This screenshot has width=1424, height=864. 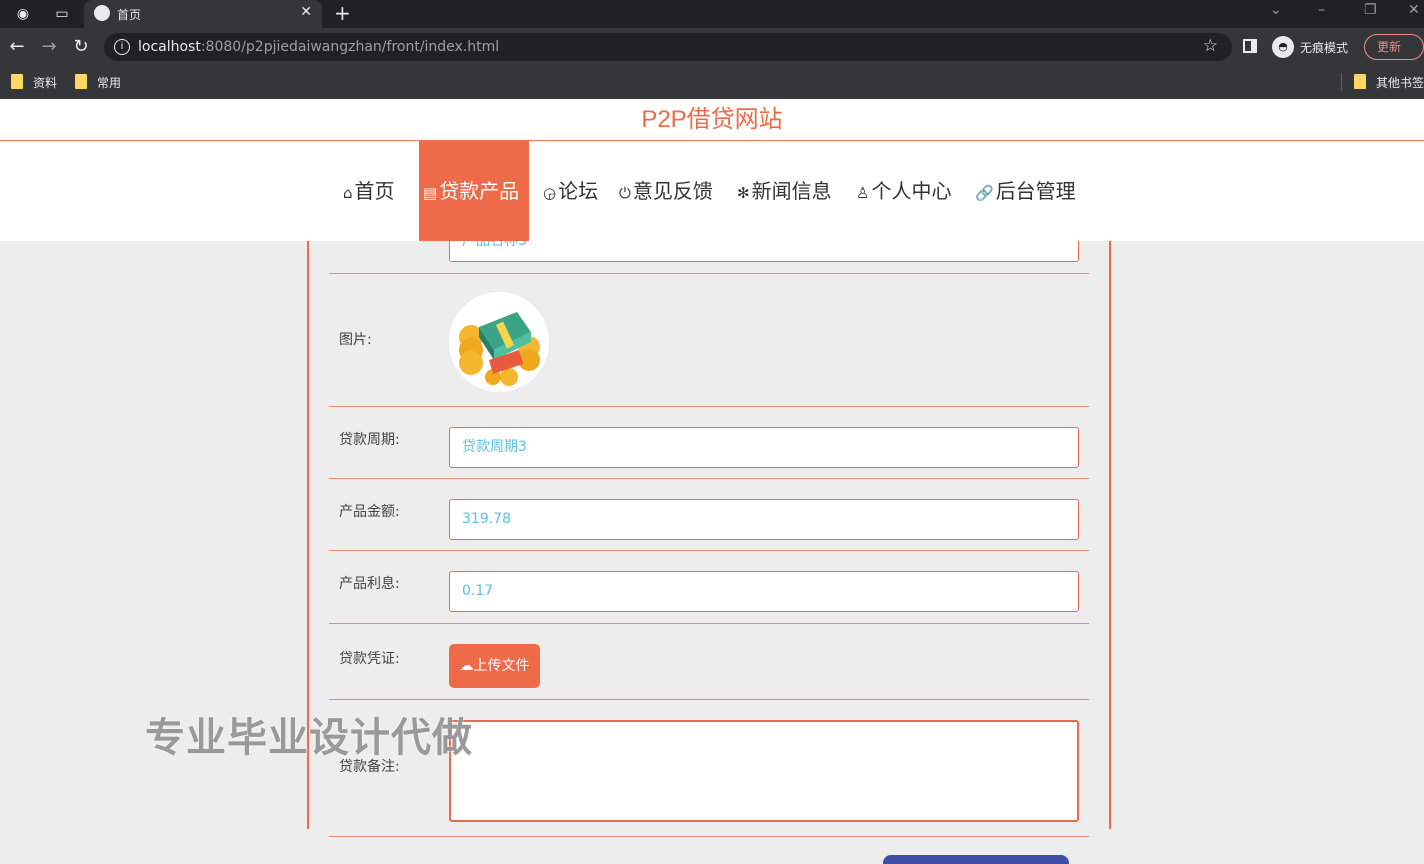 What do you see at coordinates (1394, 47) in the screenshot?
I see `update-button: 更新` at bounding box center [1394, 47].